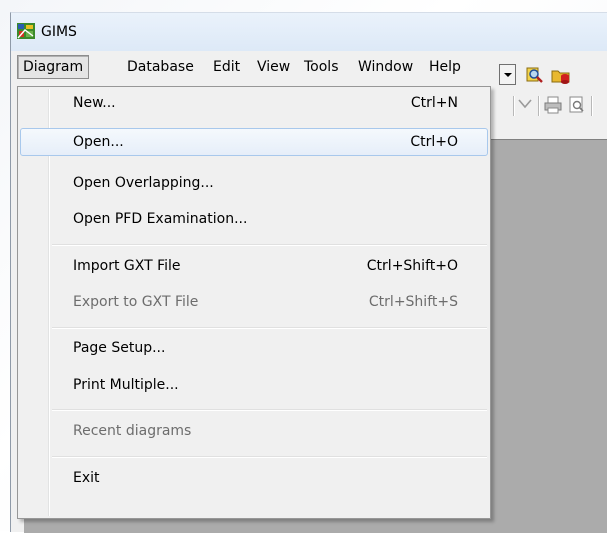 Image resolution: width=607 pixels, height=533 pixels. What do you see at coordinates (434, 103) in the screenshot?
I see `menu-item-shortcut: Ctrl+N` at bounding box center [434, 103].